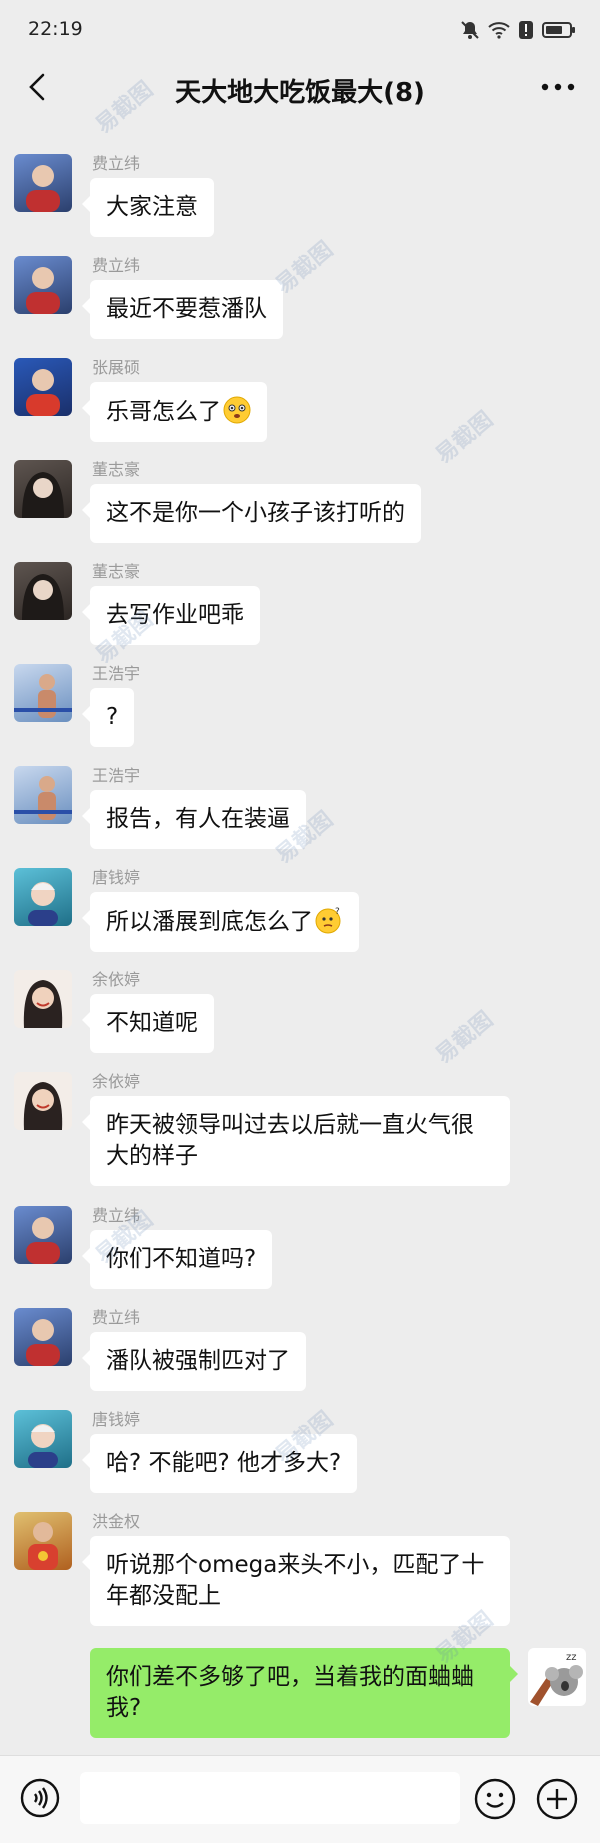 This screenshot has height=1843, width=600. I want to click on emoji-button, so click(495, 1799).